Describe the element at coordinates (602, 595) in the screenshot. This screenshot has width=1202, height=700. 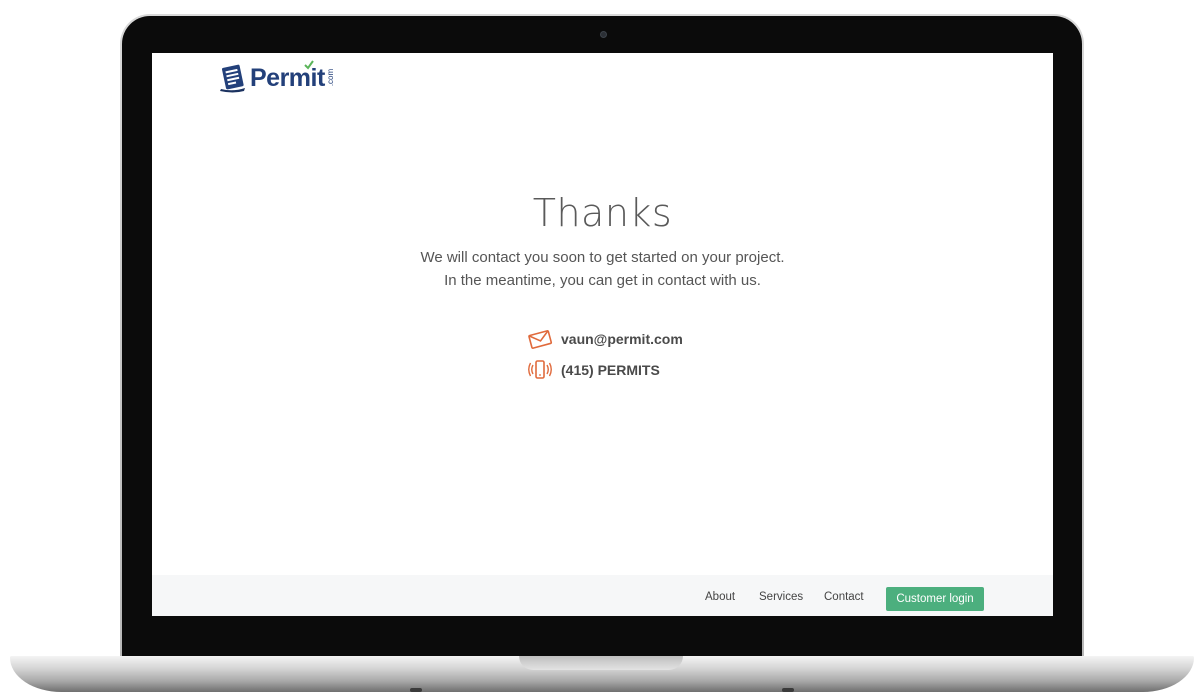
I see `footer: About Services Contact Customer login` at that location.